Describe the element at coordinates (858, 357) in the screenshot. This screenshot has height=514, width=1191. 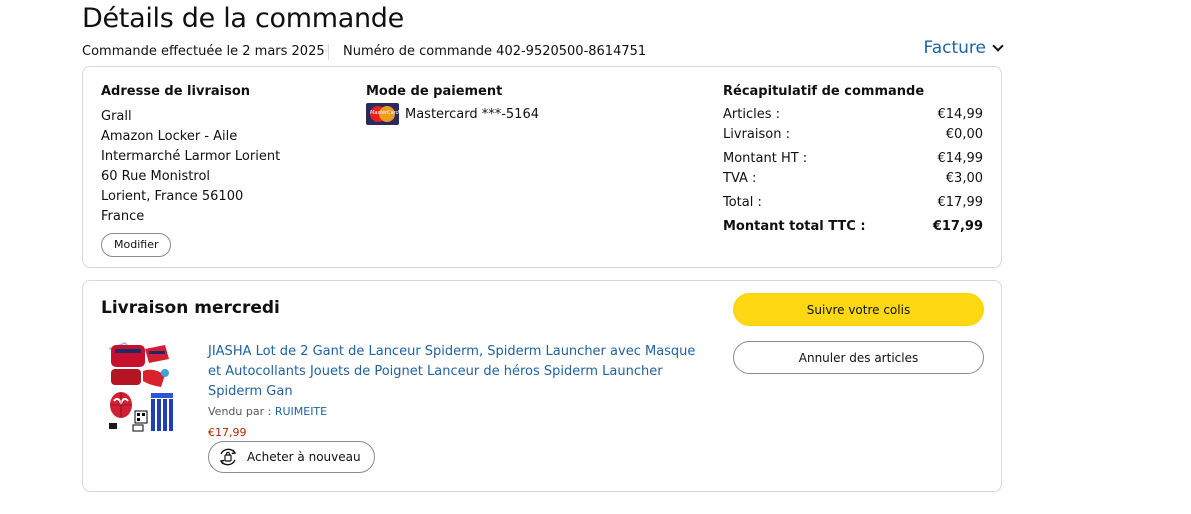
I see `cancel-items-button: Annuler des articles` at that location.